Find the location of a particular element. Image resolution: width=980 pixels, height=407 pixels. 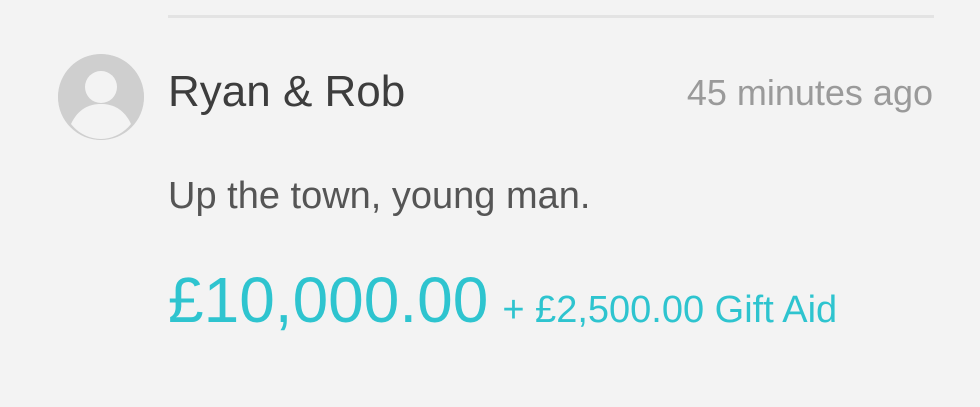

donor-name: Ryan & Rob is located at coordinates (287, 91).